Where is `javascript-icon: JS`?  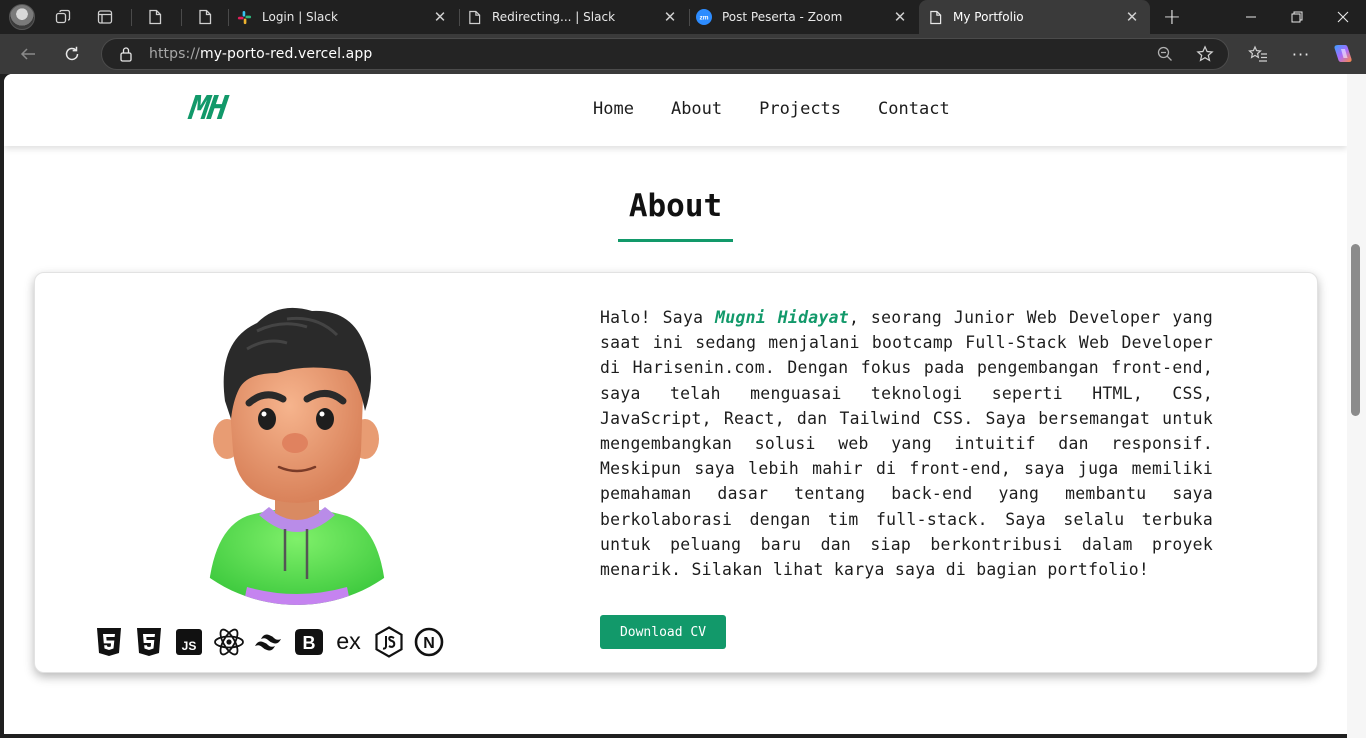 javascript-icon: JS is located at coordinates (188, 641).